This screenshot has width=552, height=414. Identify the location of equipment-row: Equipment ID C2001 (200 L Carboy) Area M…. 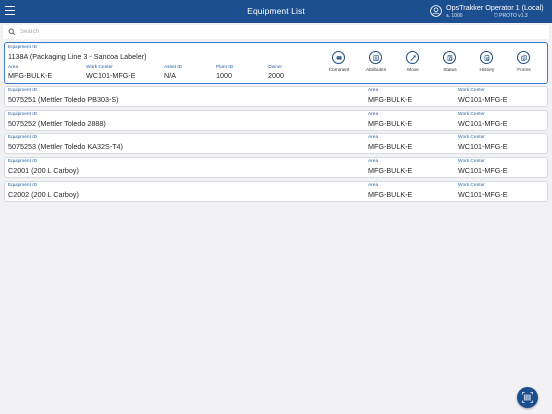
(276, 167).